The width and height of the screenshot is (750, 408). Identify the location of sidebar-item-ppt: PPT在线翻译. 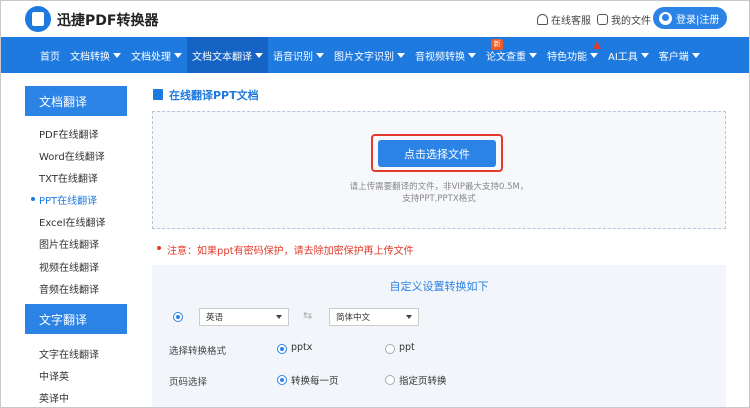
(68, 199).